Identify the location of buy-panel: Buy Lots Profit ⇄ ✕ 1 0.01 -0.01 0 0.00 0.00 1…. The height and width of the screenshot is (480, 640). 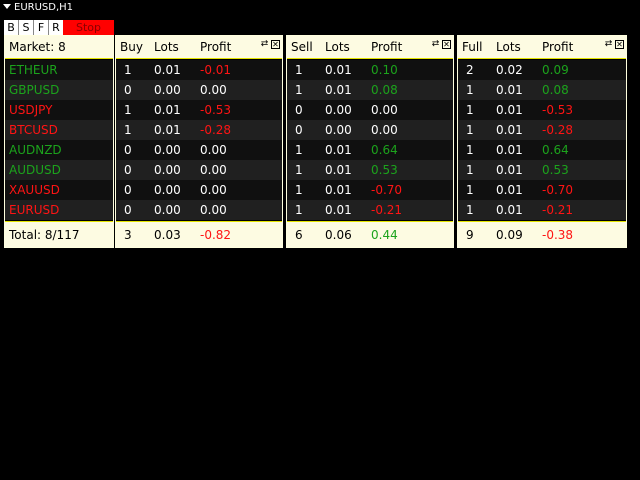
(199, 141).